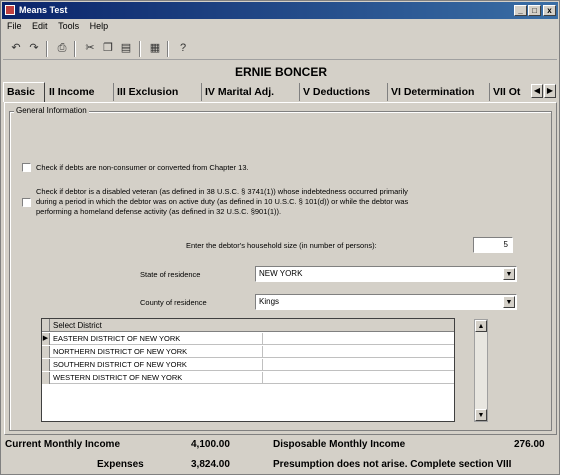 The width and height of the screenshot is (564, 475). I want to click on toolbar: ↶ ↷ ⎙ ✂ ❐ ▤ ▦ ?, so click(280, 49).